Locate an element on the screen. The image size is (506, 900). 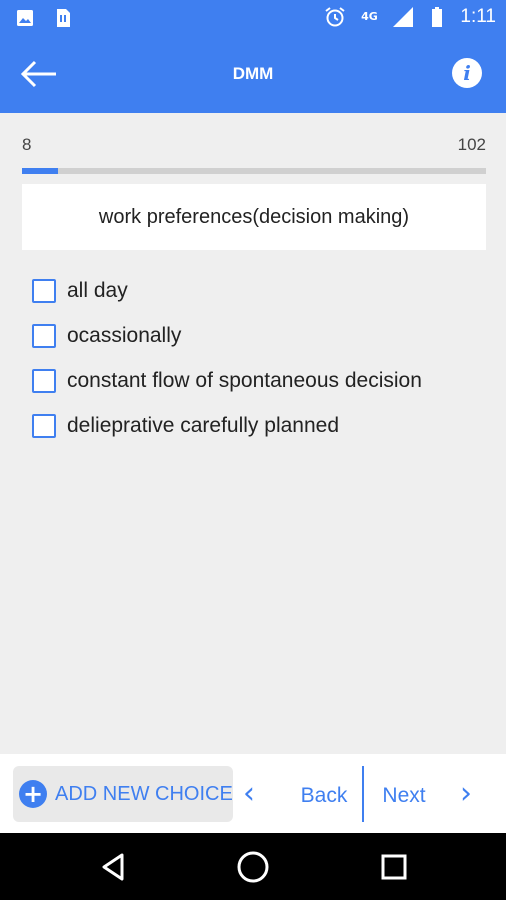
progress-labels: 8 102 is located at coordinates (254, 145).